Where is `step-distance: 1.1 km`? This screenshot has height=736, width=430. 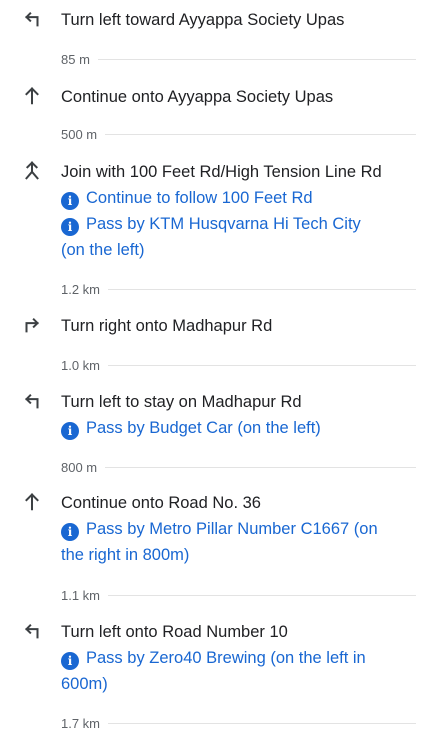
step-distance: 1.1 km is located at coordinates (81, 595).